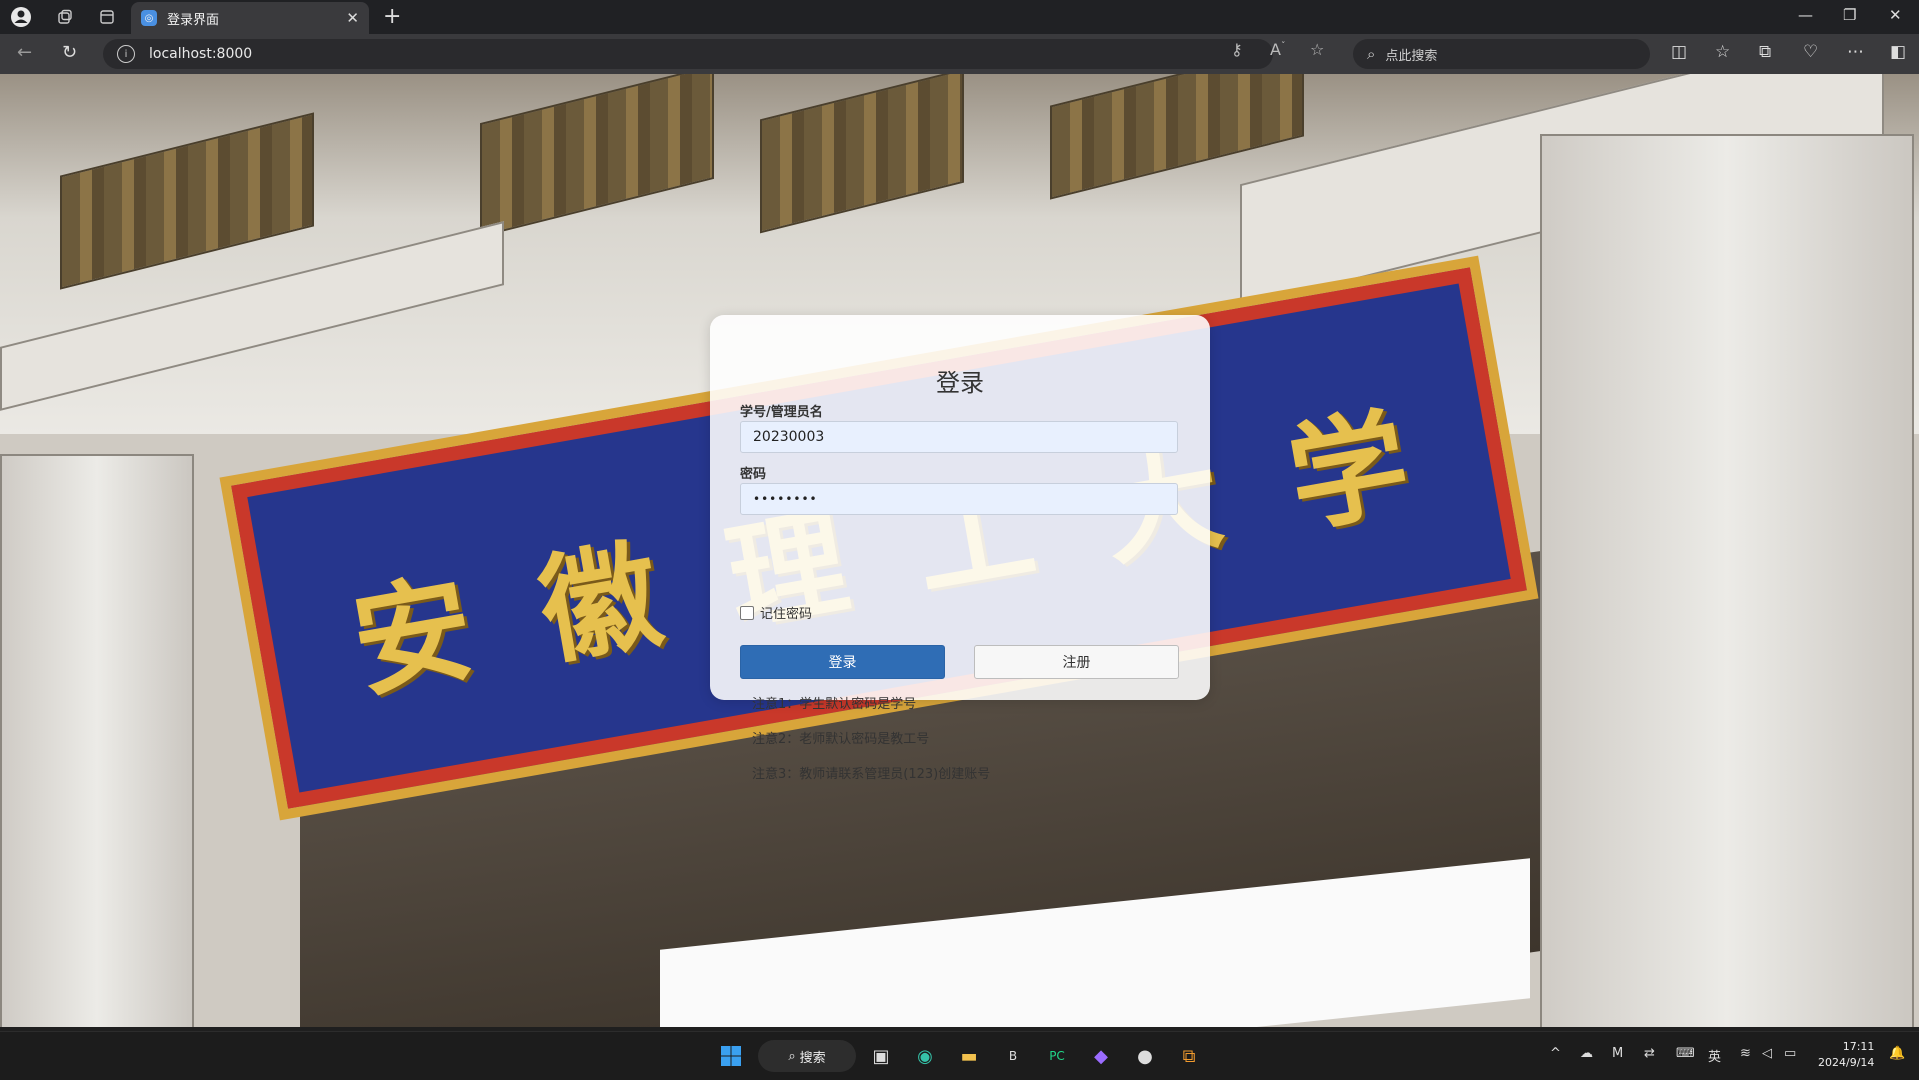 The width and height of the screenshot is (1919, 1080). I want to click on profile-icon, so click(21, 17).